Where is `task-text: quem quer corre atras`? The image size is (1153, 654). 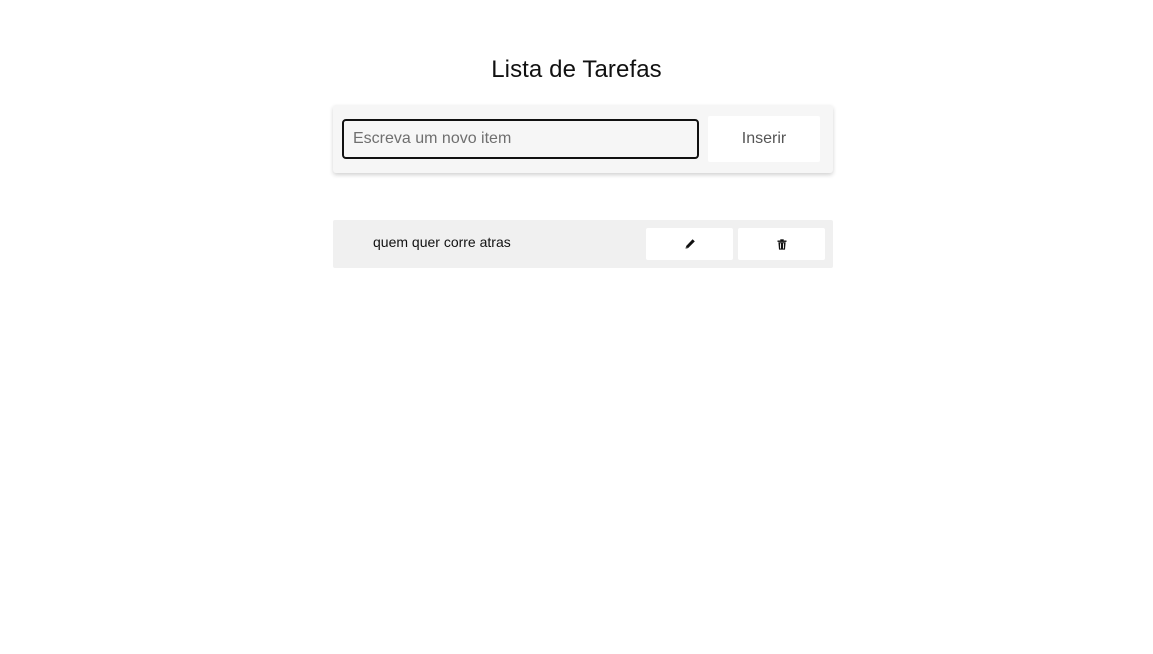 task-text: quem quer corre atras is located at coordinates (442, 242).